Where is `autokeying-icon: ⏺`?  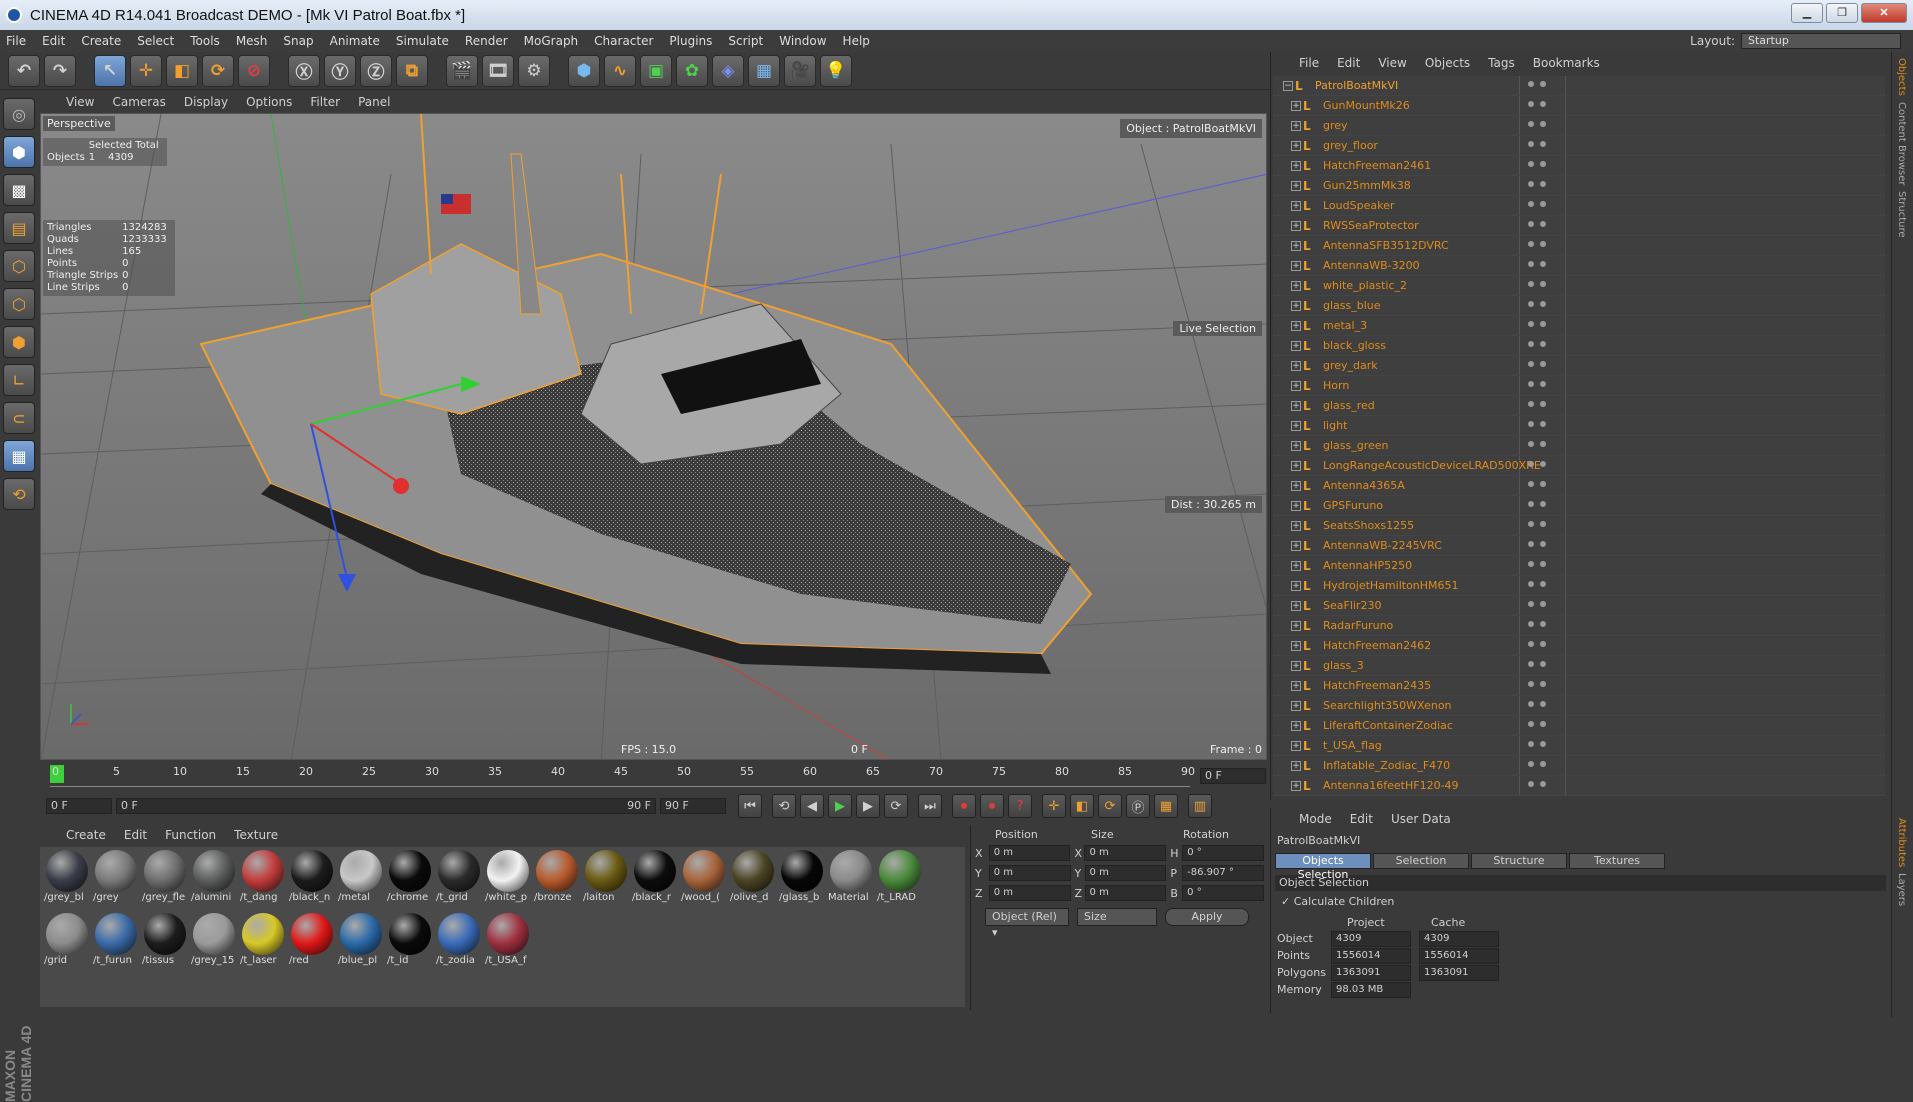
autokeying-icon: ⏺ is located at coordinates (992, 806).